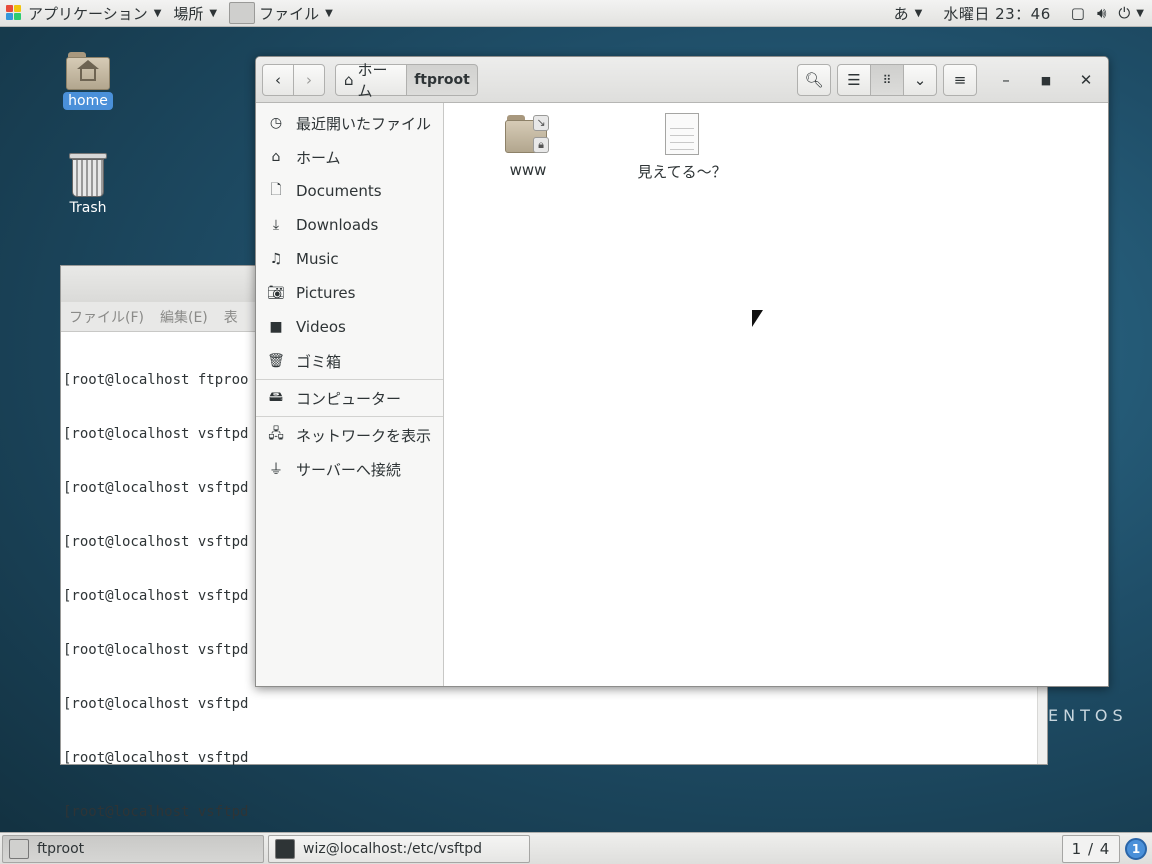 This screenshot has width=1152, height=864. What do you see at coordinates (337, 225) in the screenshot?
I see `sidebar-item-label: Downloads` at bounding box center [337, 225].